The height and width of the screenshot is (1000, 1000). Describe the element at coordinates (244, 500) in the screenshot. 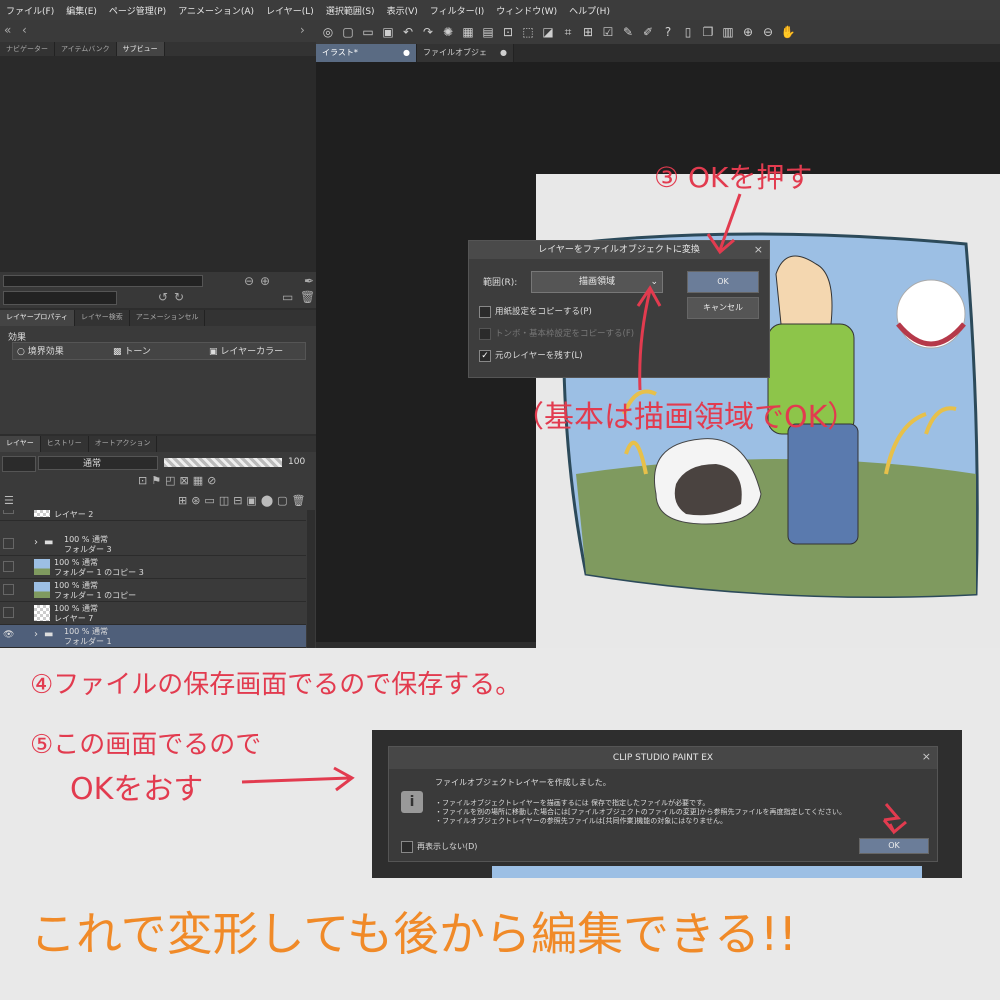

I see `layer-toolbar-icons-2: ⊞⊛▭◫⊟▣⬤▢🗑` at that location.